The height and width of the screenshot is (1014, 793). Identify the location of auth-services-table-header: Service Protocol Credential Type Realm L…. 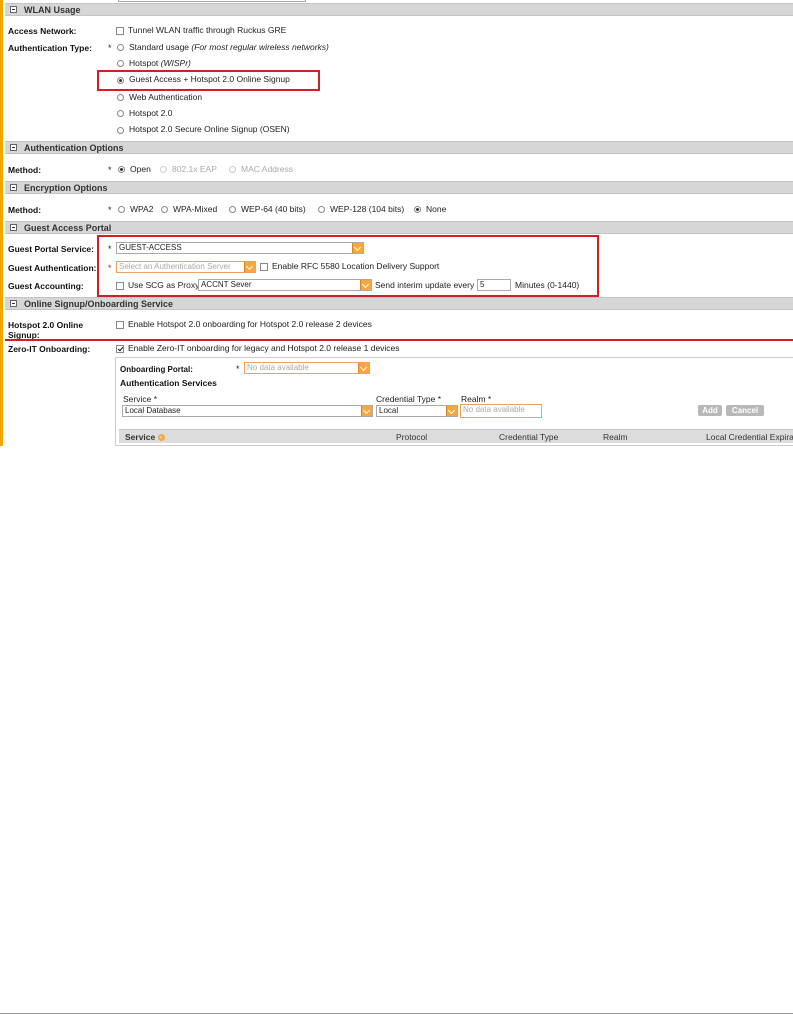
(456, 436).